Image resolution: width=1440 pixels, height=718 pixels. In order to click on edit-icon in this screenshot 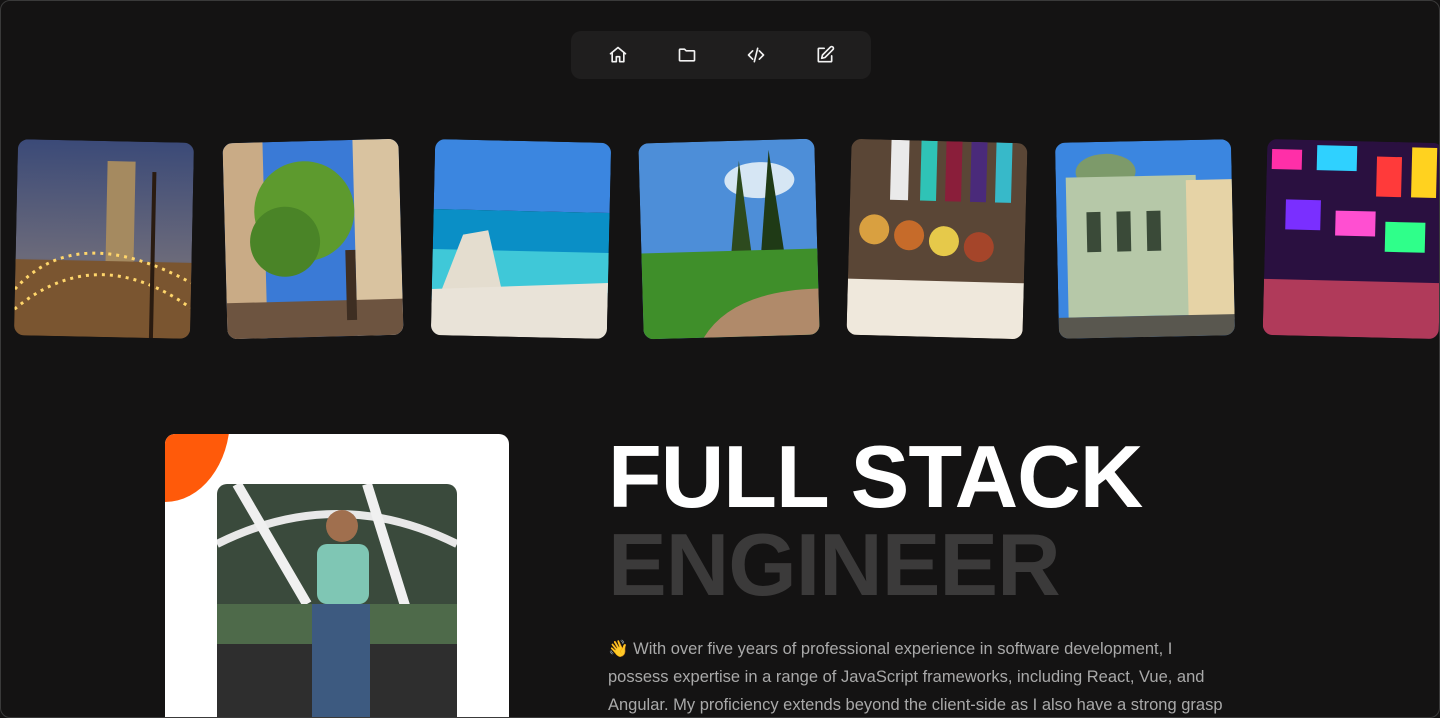, I will do `click(825, 54)`.